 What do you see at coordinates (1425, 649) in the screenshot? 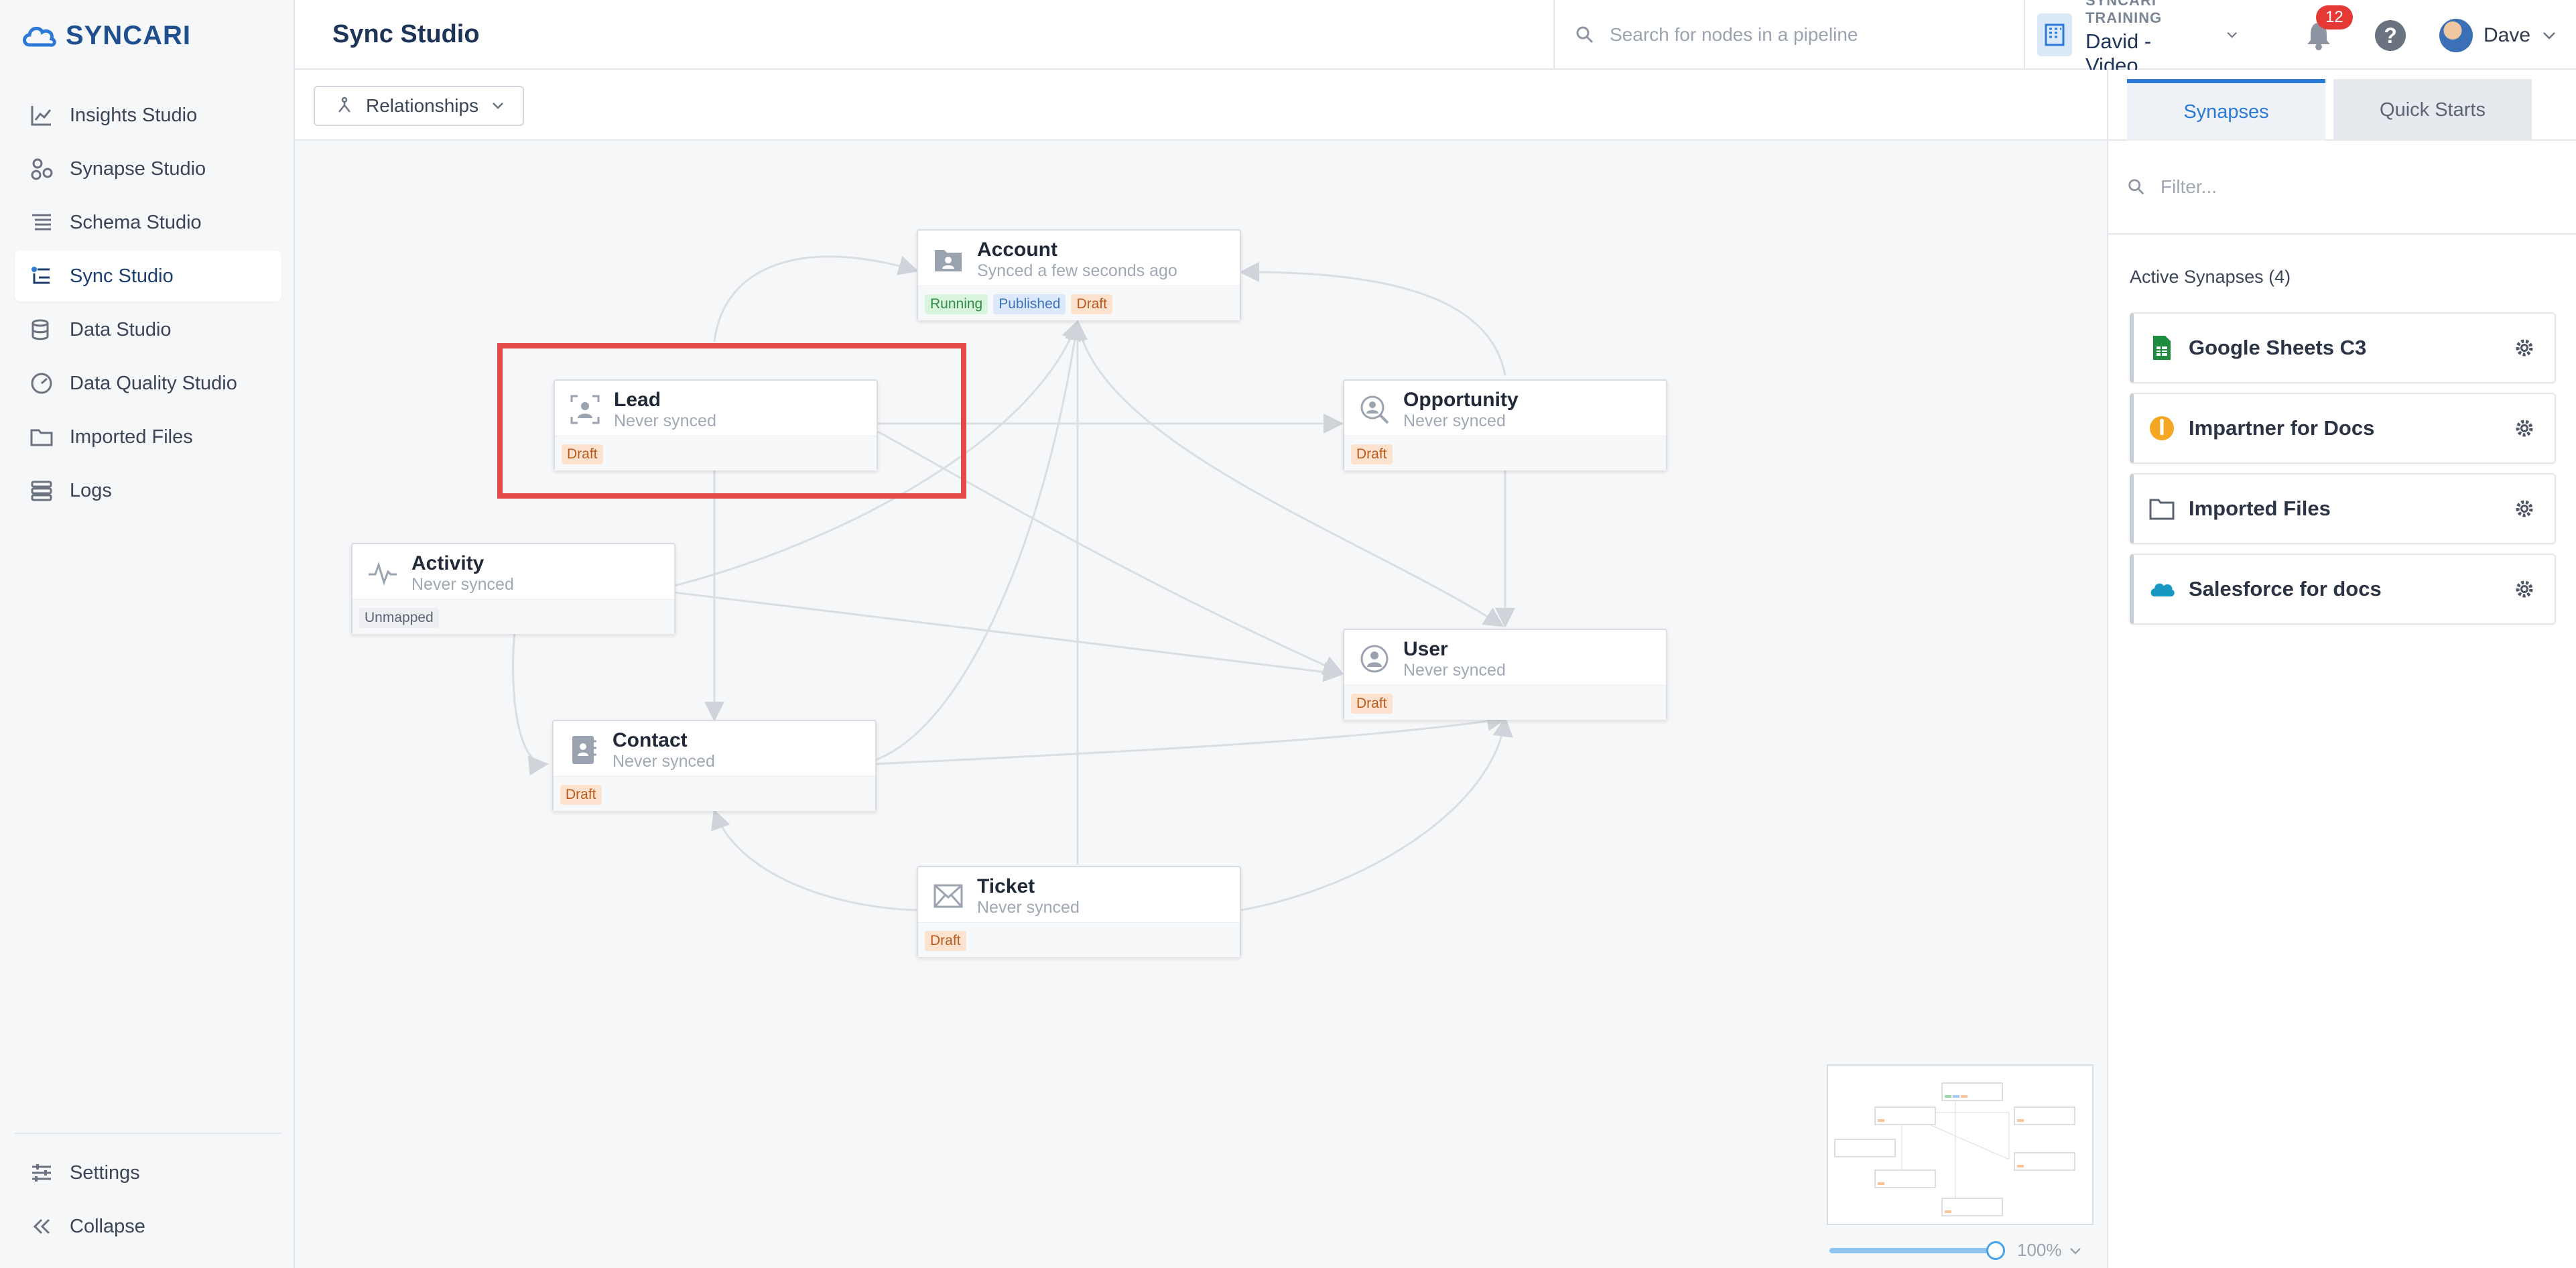
I see `node-title: User` at bounding box center [1425, 649].